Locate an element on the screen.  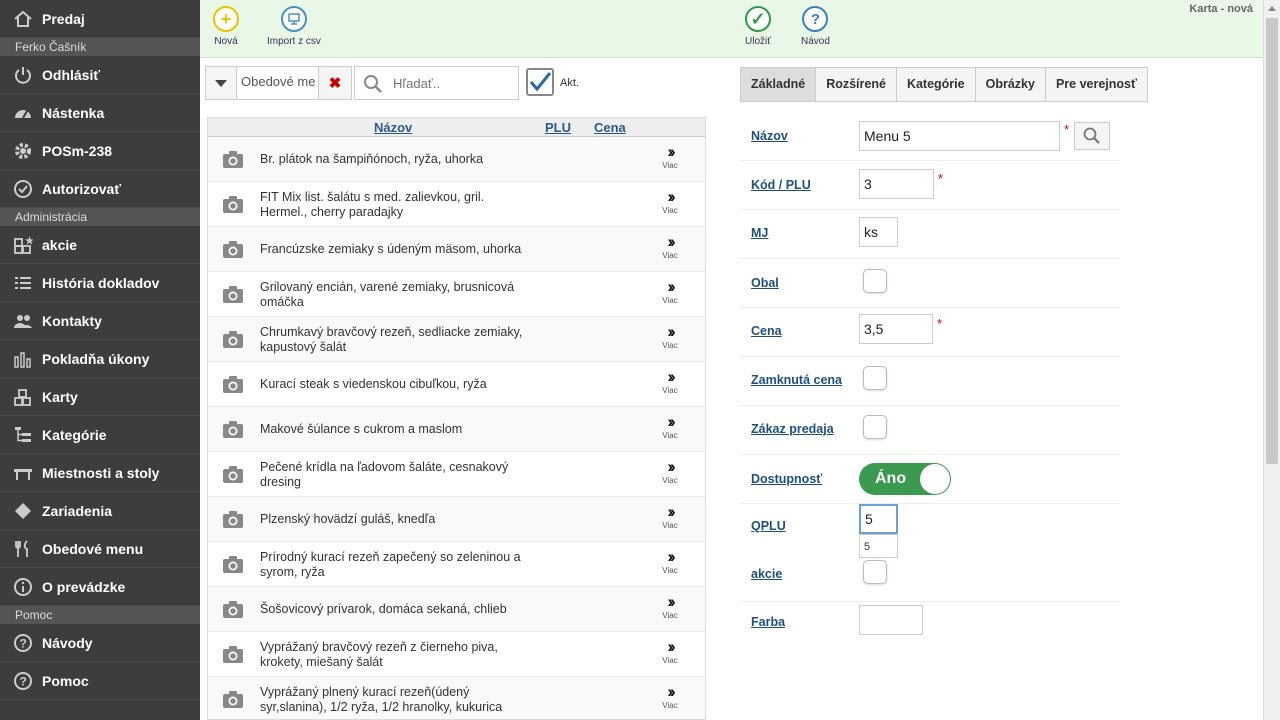
category-dropdown-value: Obedové me is located at coordinates (280, 83).